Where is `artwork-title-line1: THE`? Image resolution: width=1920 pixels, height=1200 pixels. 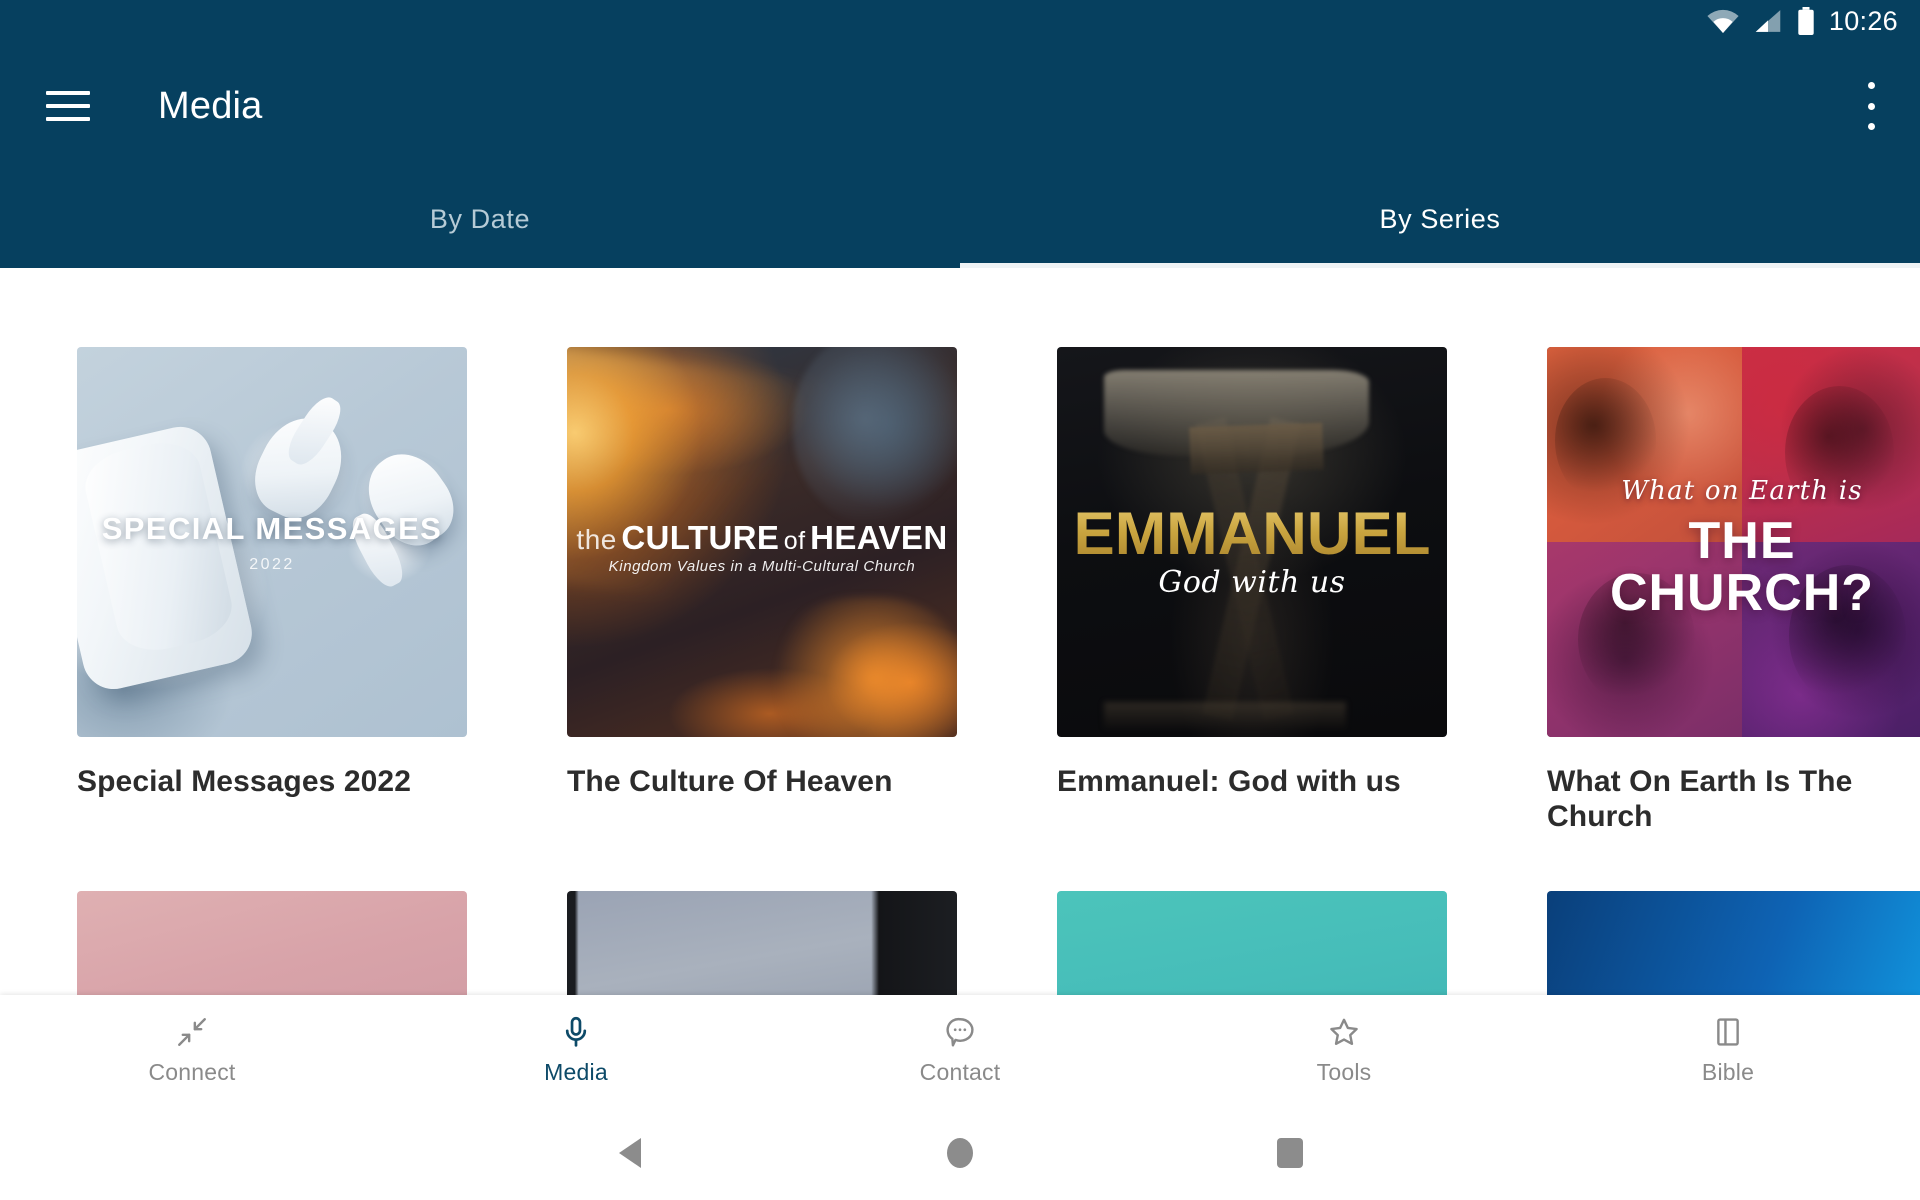 artwork-title-line1: THE is located at coordinates (1742, 540).